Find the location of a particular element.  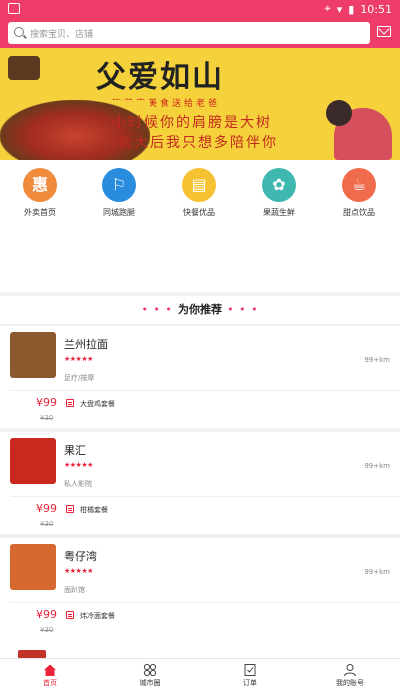

shop-card: 果汇 ★★★★★ 99+km 私人影院 ¥99 ¥30 柑橘套餐 is located at coordinates (200, 483).